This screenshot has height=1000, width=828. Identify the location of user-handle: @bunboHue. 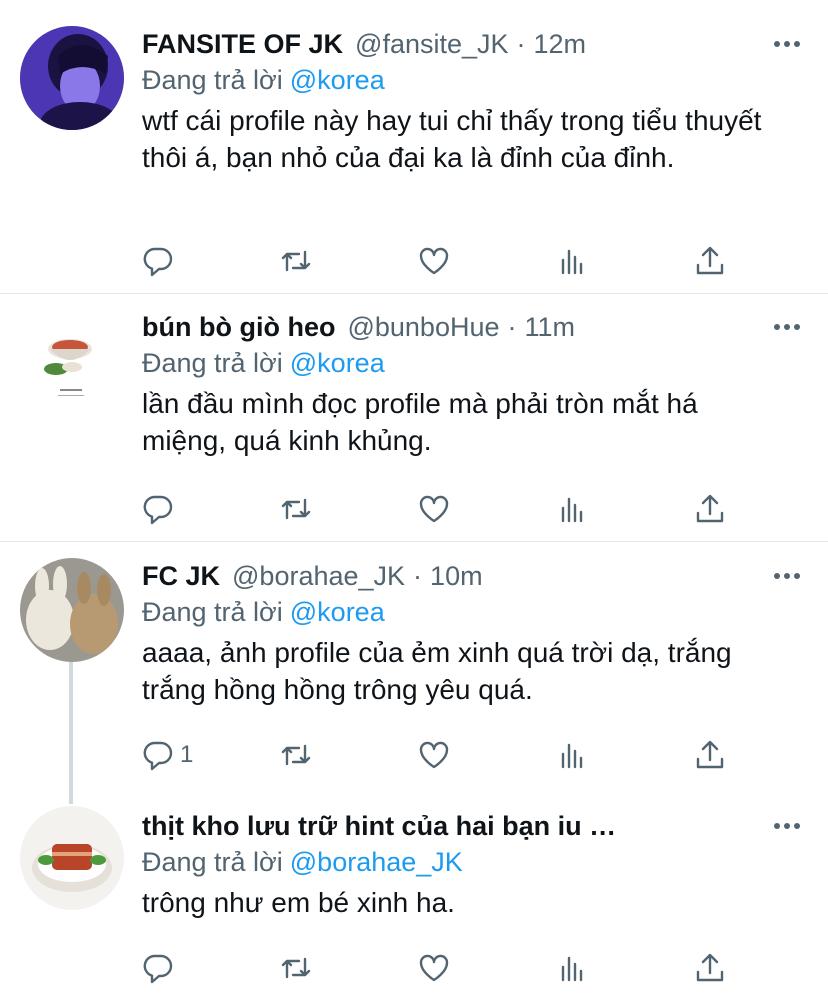
(423, 327).